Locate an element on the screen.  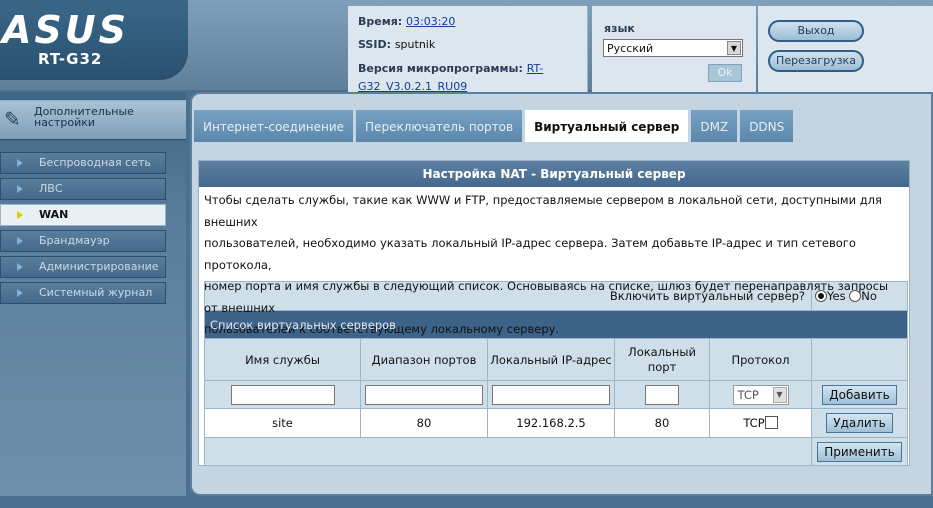
delete-button: Удалить is located at coordinates (859, 423).